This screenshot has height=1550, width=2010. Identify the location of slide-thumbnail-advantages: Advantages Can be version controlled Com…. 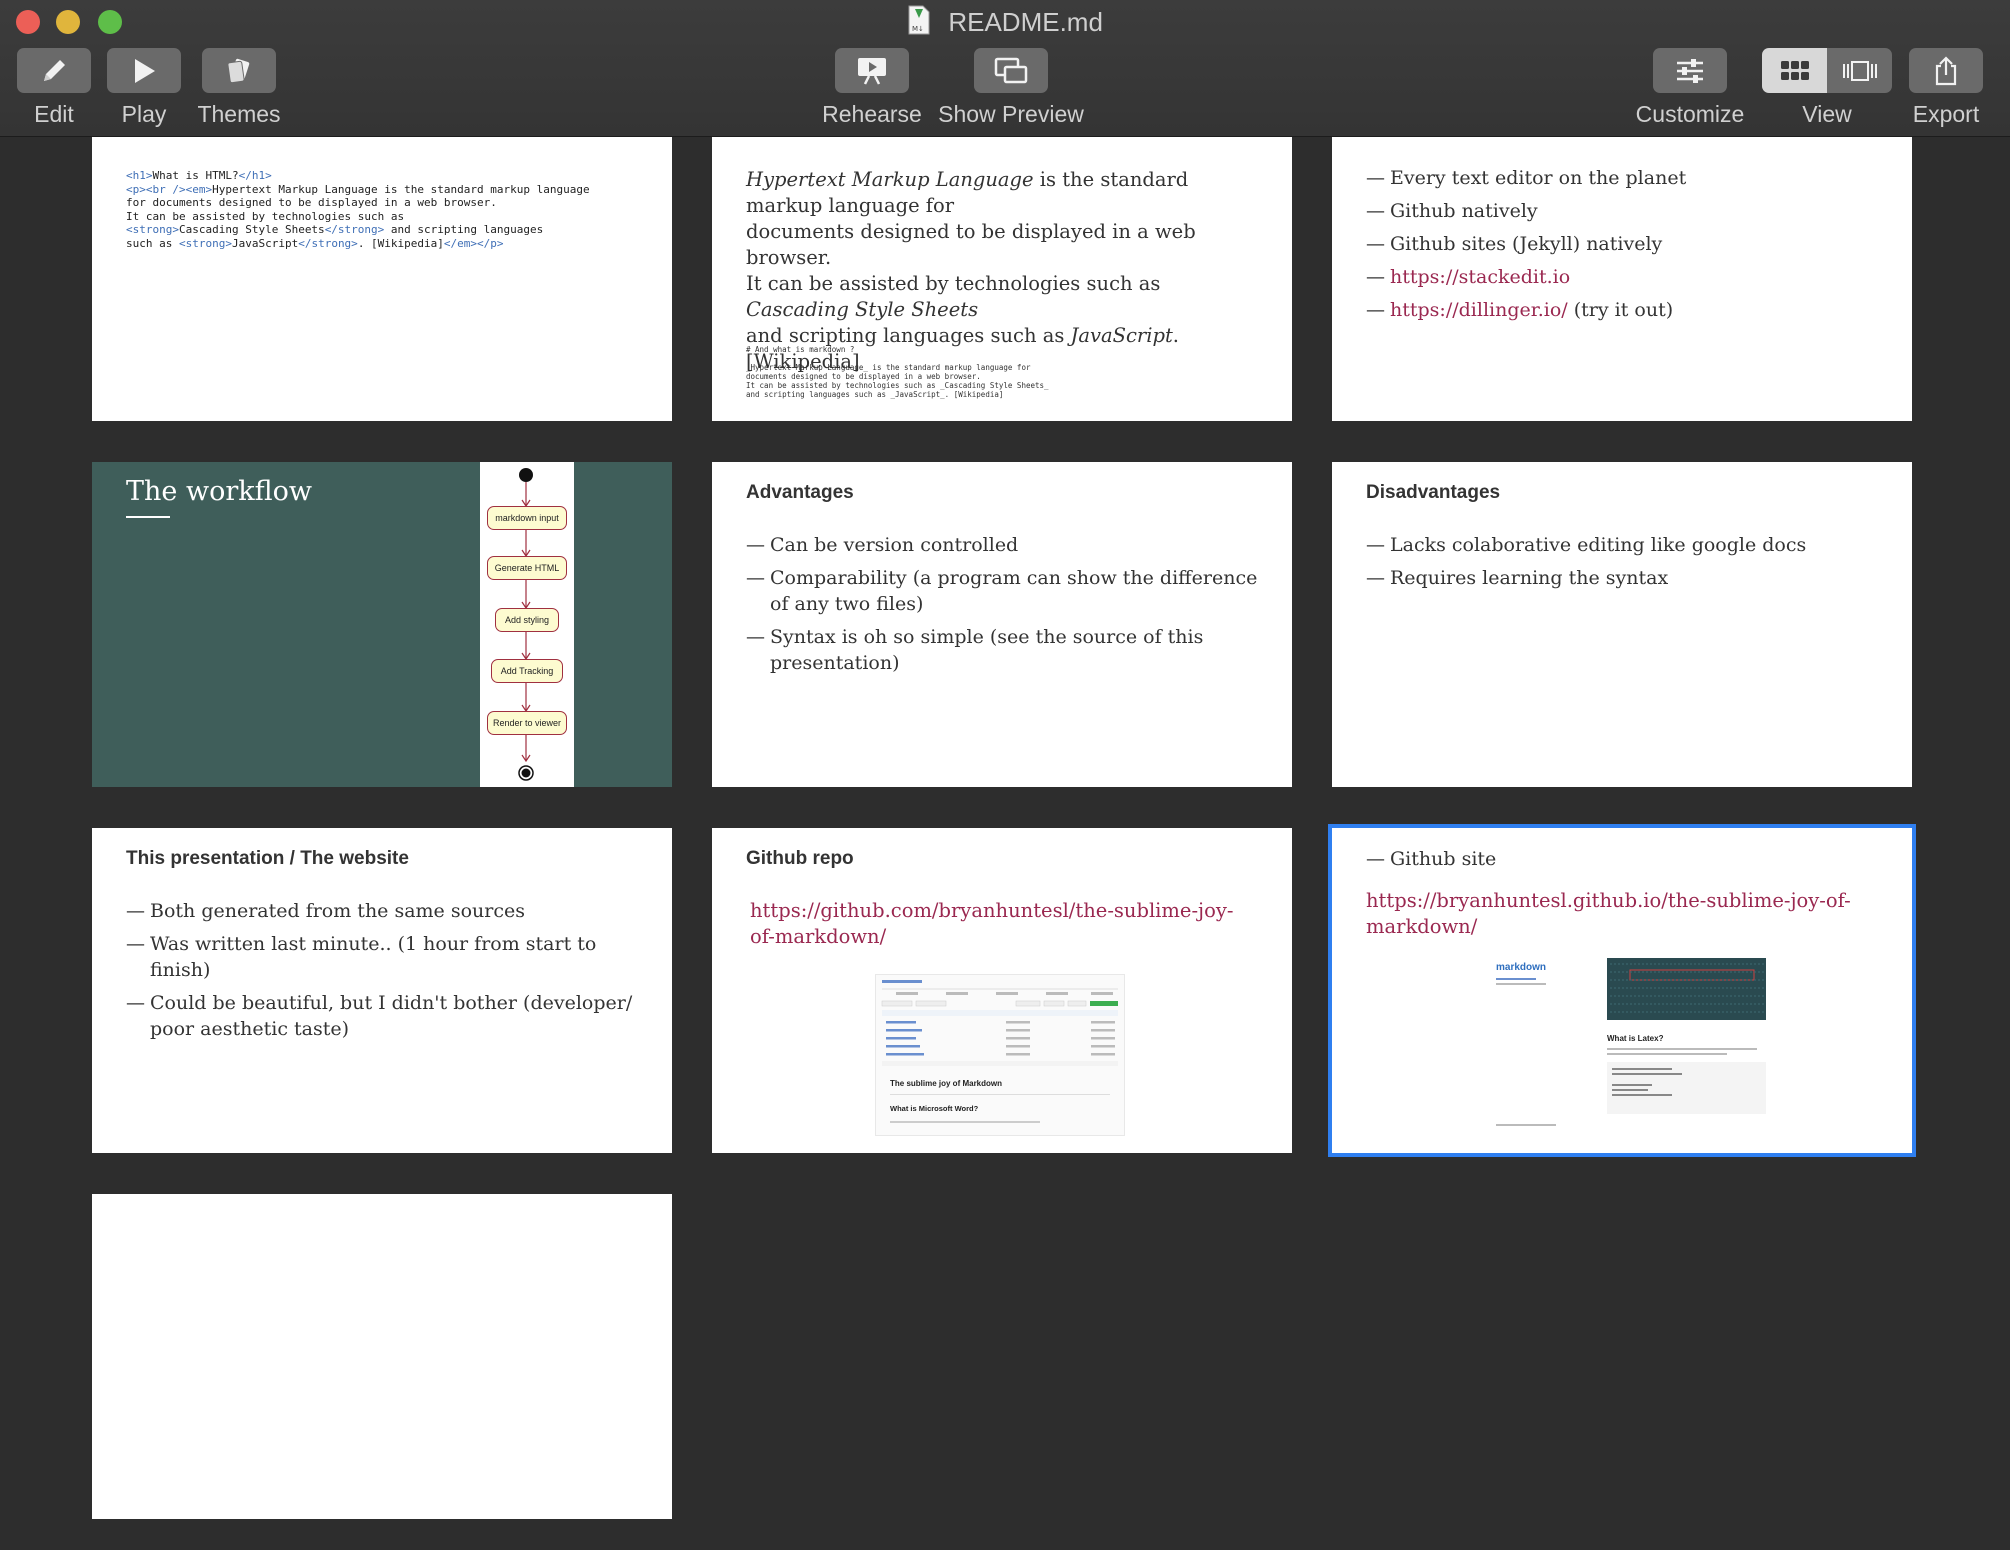
(1002, 624).